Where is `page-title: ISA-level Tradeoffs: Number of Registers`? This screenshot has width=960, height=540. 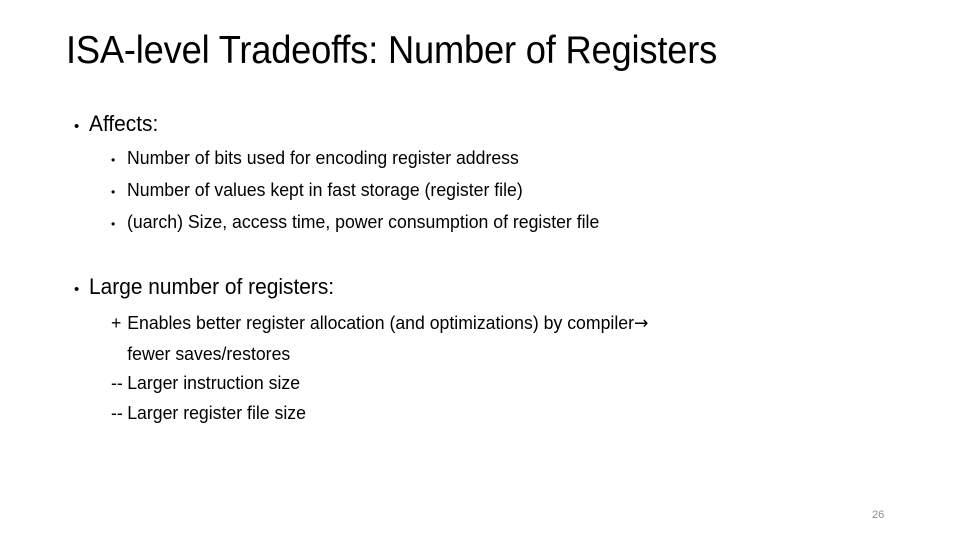
page-title: ISA-level Tradeoffs: Number of Registers is located at coordinates (392, 50).